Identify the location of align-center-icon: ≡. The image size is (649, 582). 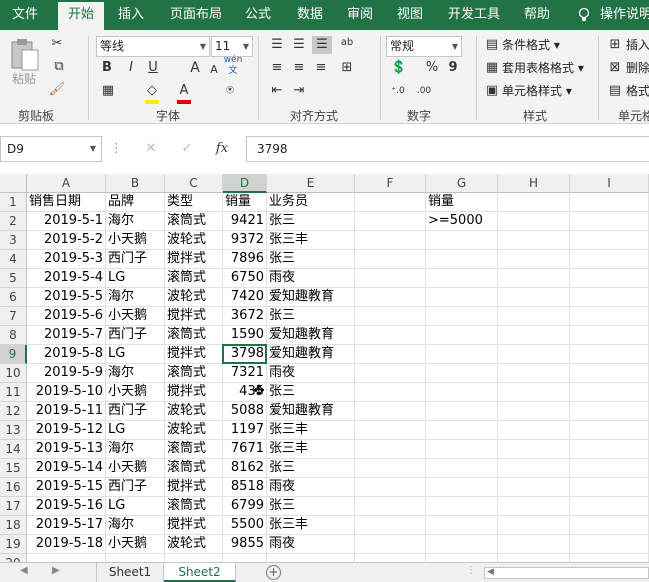
(299, 68).